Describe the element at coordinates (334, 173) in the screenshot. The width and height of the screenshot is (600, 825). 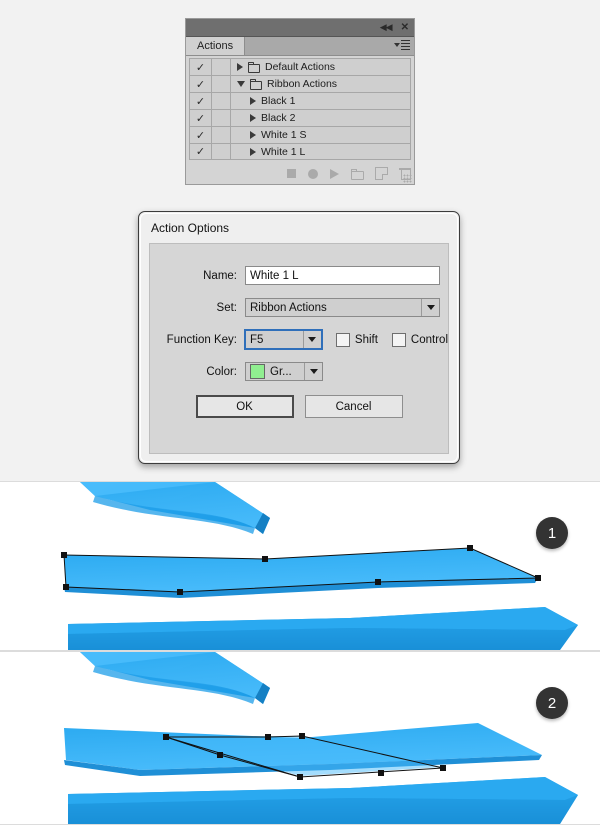
I see `play-icon` at that location.